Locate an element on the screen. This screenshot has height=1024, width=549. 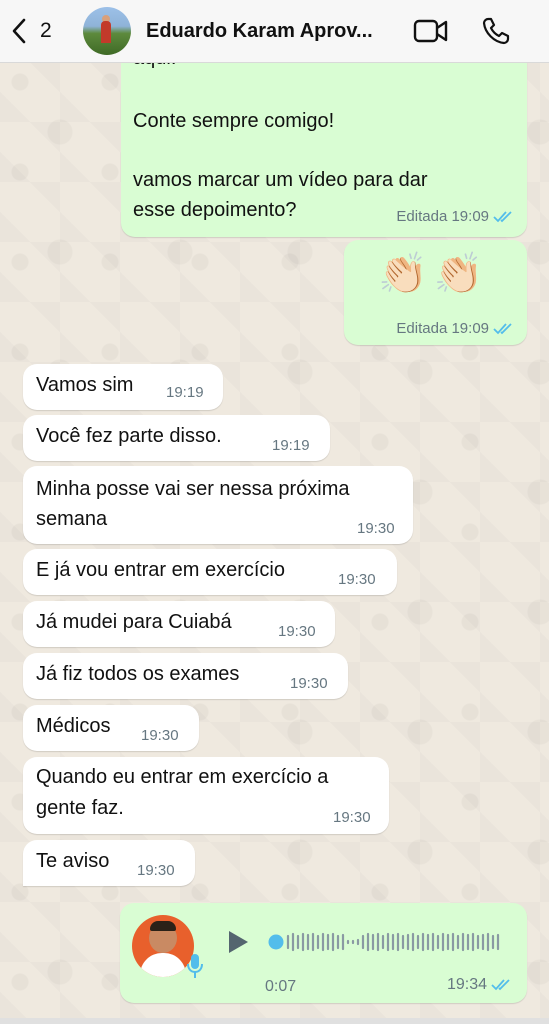
message-text: Você fez parte disso. is located at coordinates (129, 436).